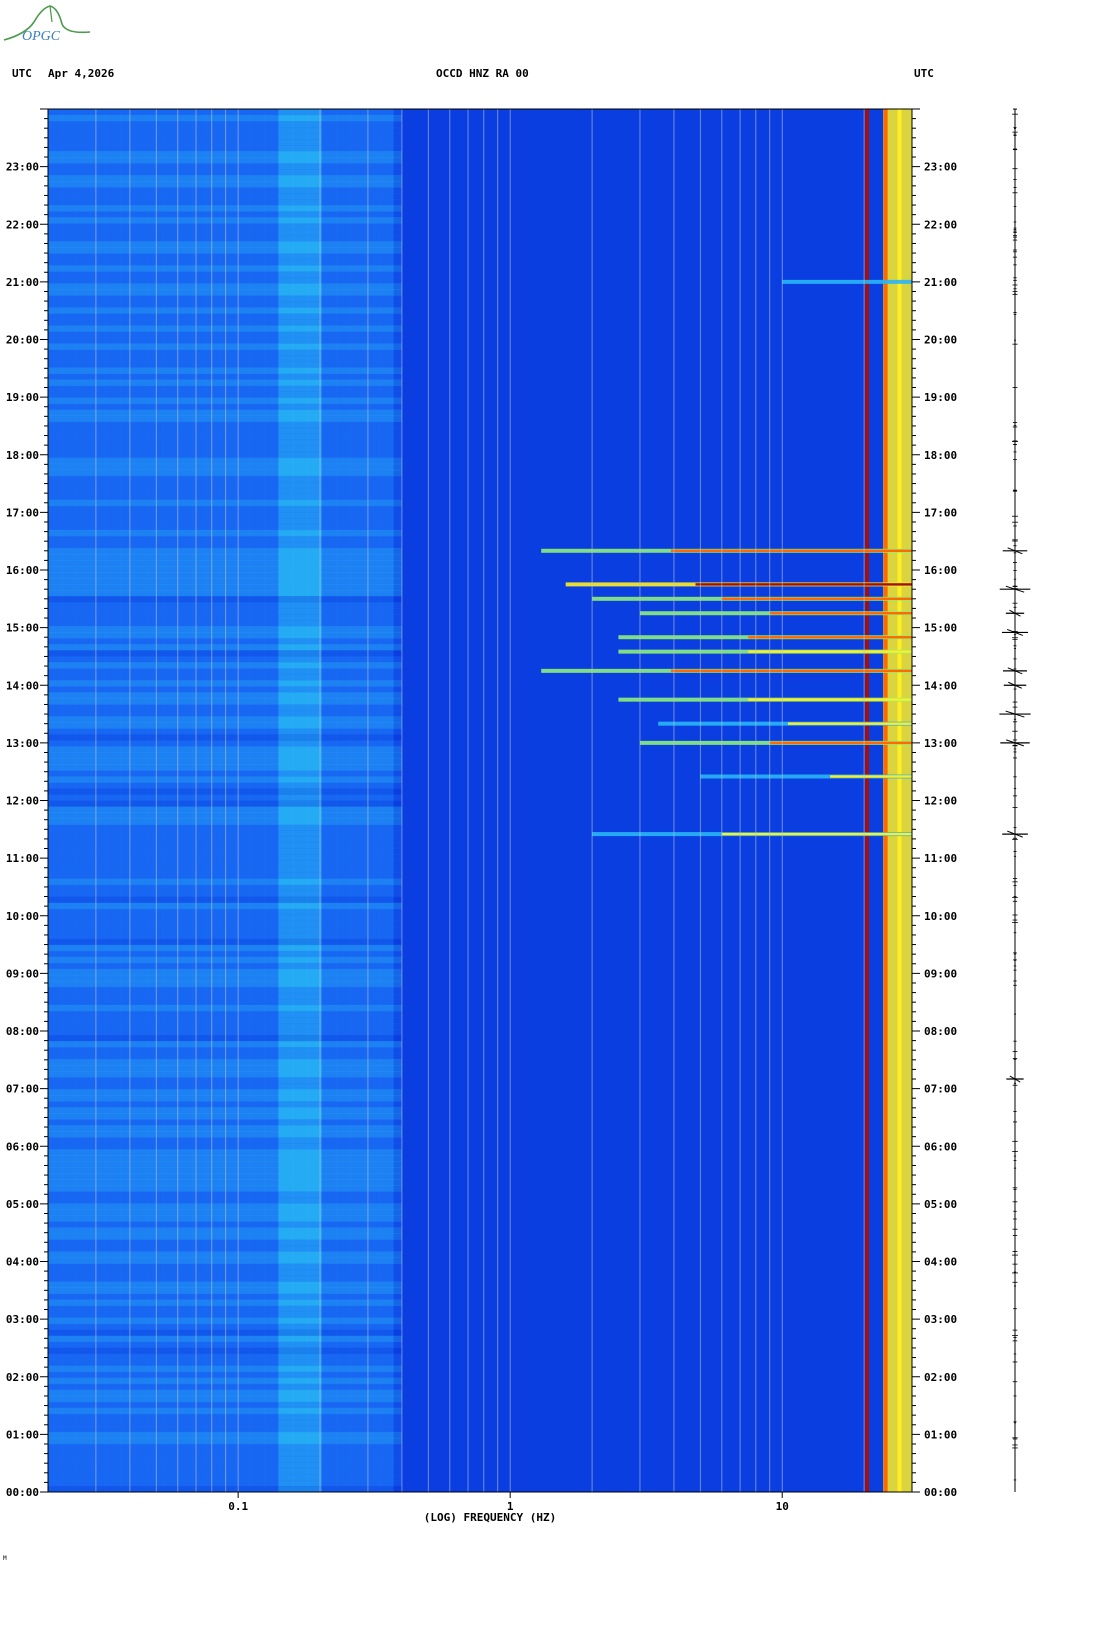  I want to click on y-tick-label-right: 14:00, so click(940, 685).